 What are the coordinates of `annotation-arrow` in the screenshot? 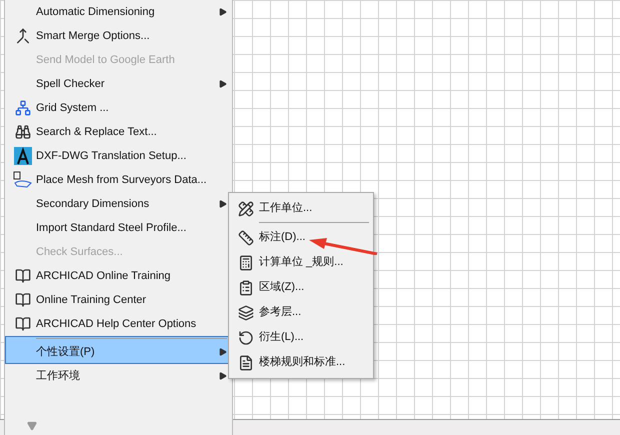 It's located at (343, 246).